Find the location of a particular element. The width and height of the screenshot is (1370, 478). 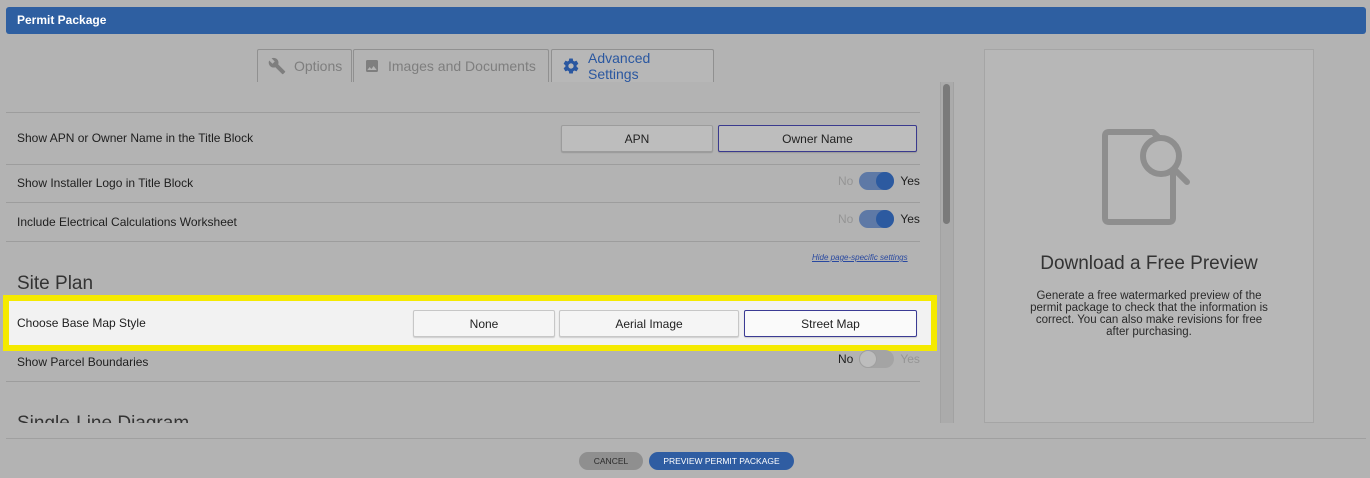

tab-options: Options is located at coordinates (304, 65).